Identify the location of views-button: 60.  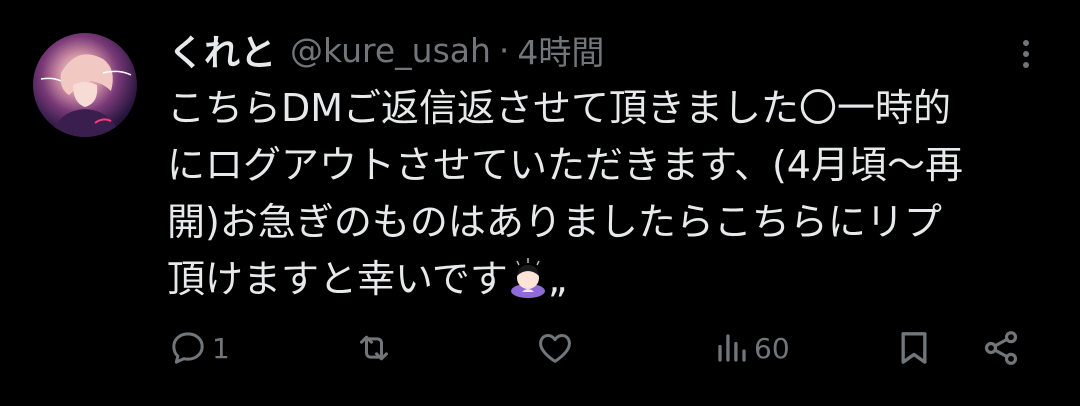
(752, 348).